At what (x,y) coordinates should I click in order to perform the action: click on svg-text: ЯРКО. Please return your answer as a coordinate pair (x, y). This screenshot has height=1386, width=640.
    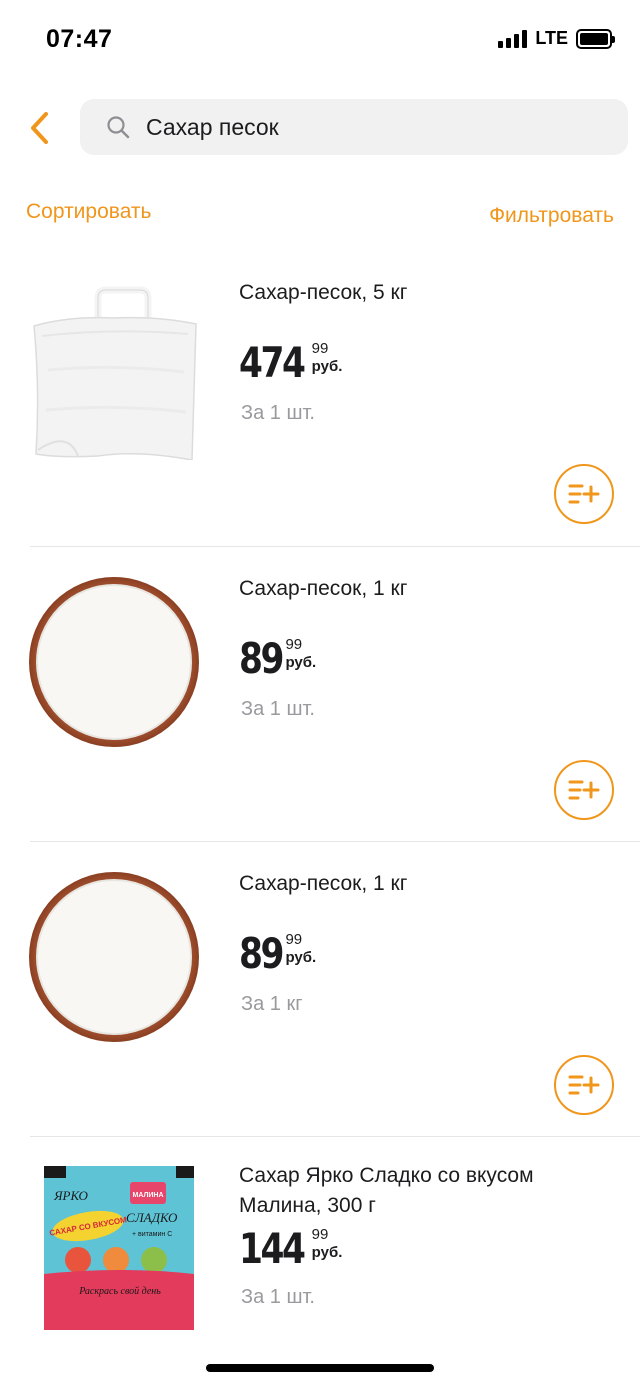
    Looking at the image, I should click on (71, 1195).